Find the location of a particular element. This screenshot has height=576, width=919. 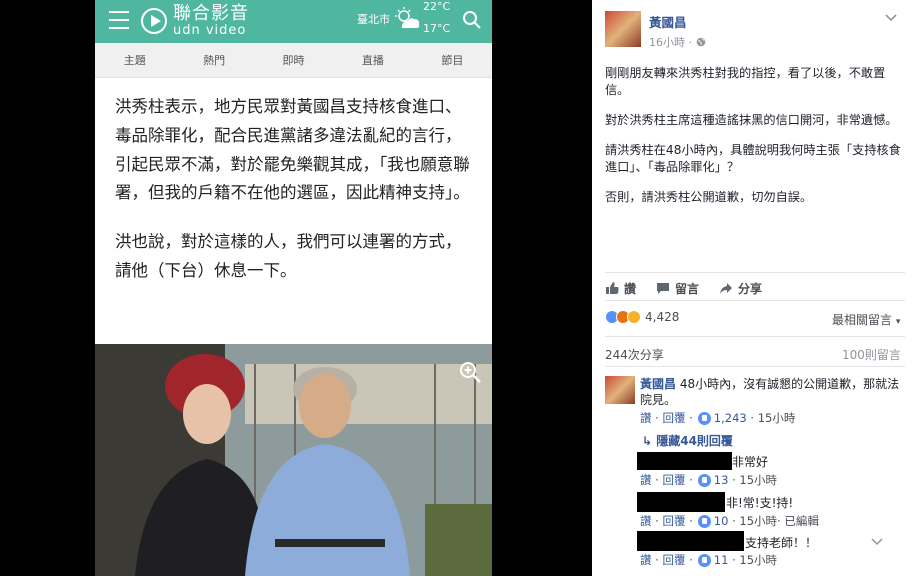

temp-low: 17°C is located at coordinates (437, 28).